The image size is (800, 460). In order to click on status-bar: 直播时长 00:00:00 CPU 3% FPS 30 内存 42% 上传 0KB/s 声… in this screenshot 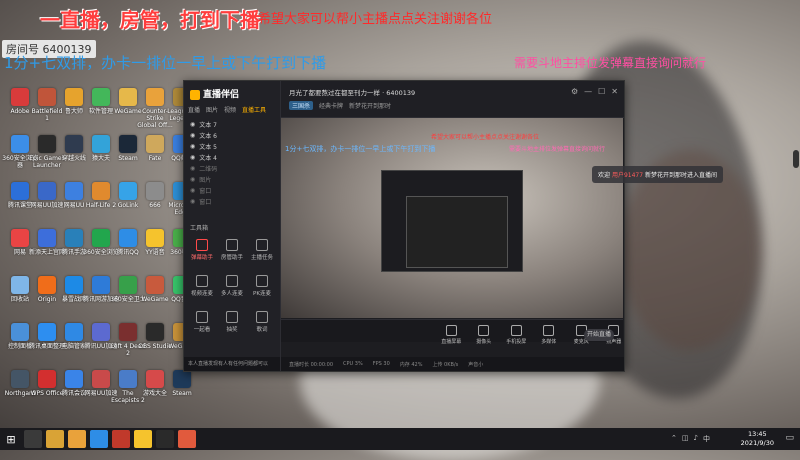, I will do `click(452, 364)`.